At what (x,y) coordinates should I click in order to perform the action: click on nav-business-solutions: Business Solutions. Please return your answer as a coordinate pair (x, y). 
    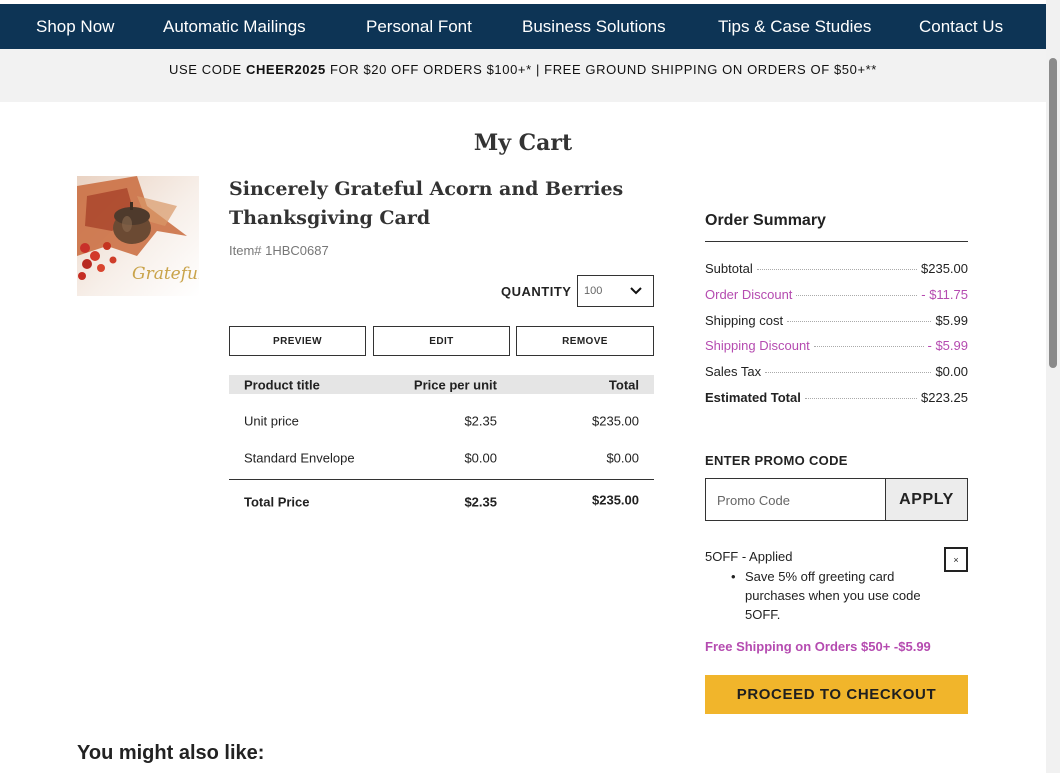
    Looking at the image, I should click on (594, 27).